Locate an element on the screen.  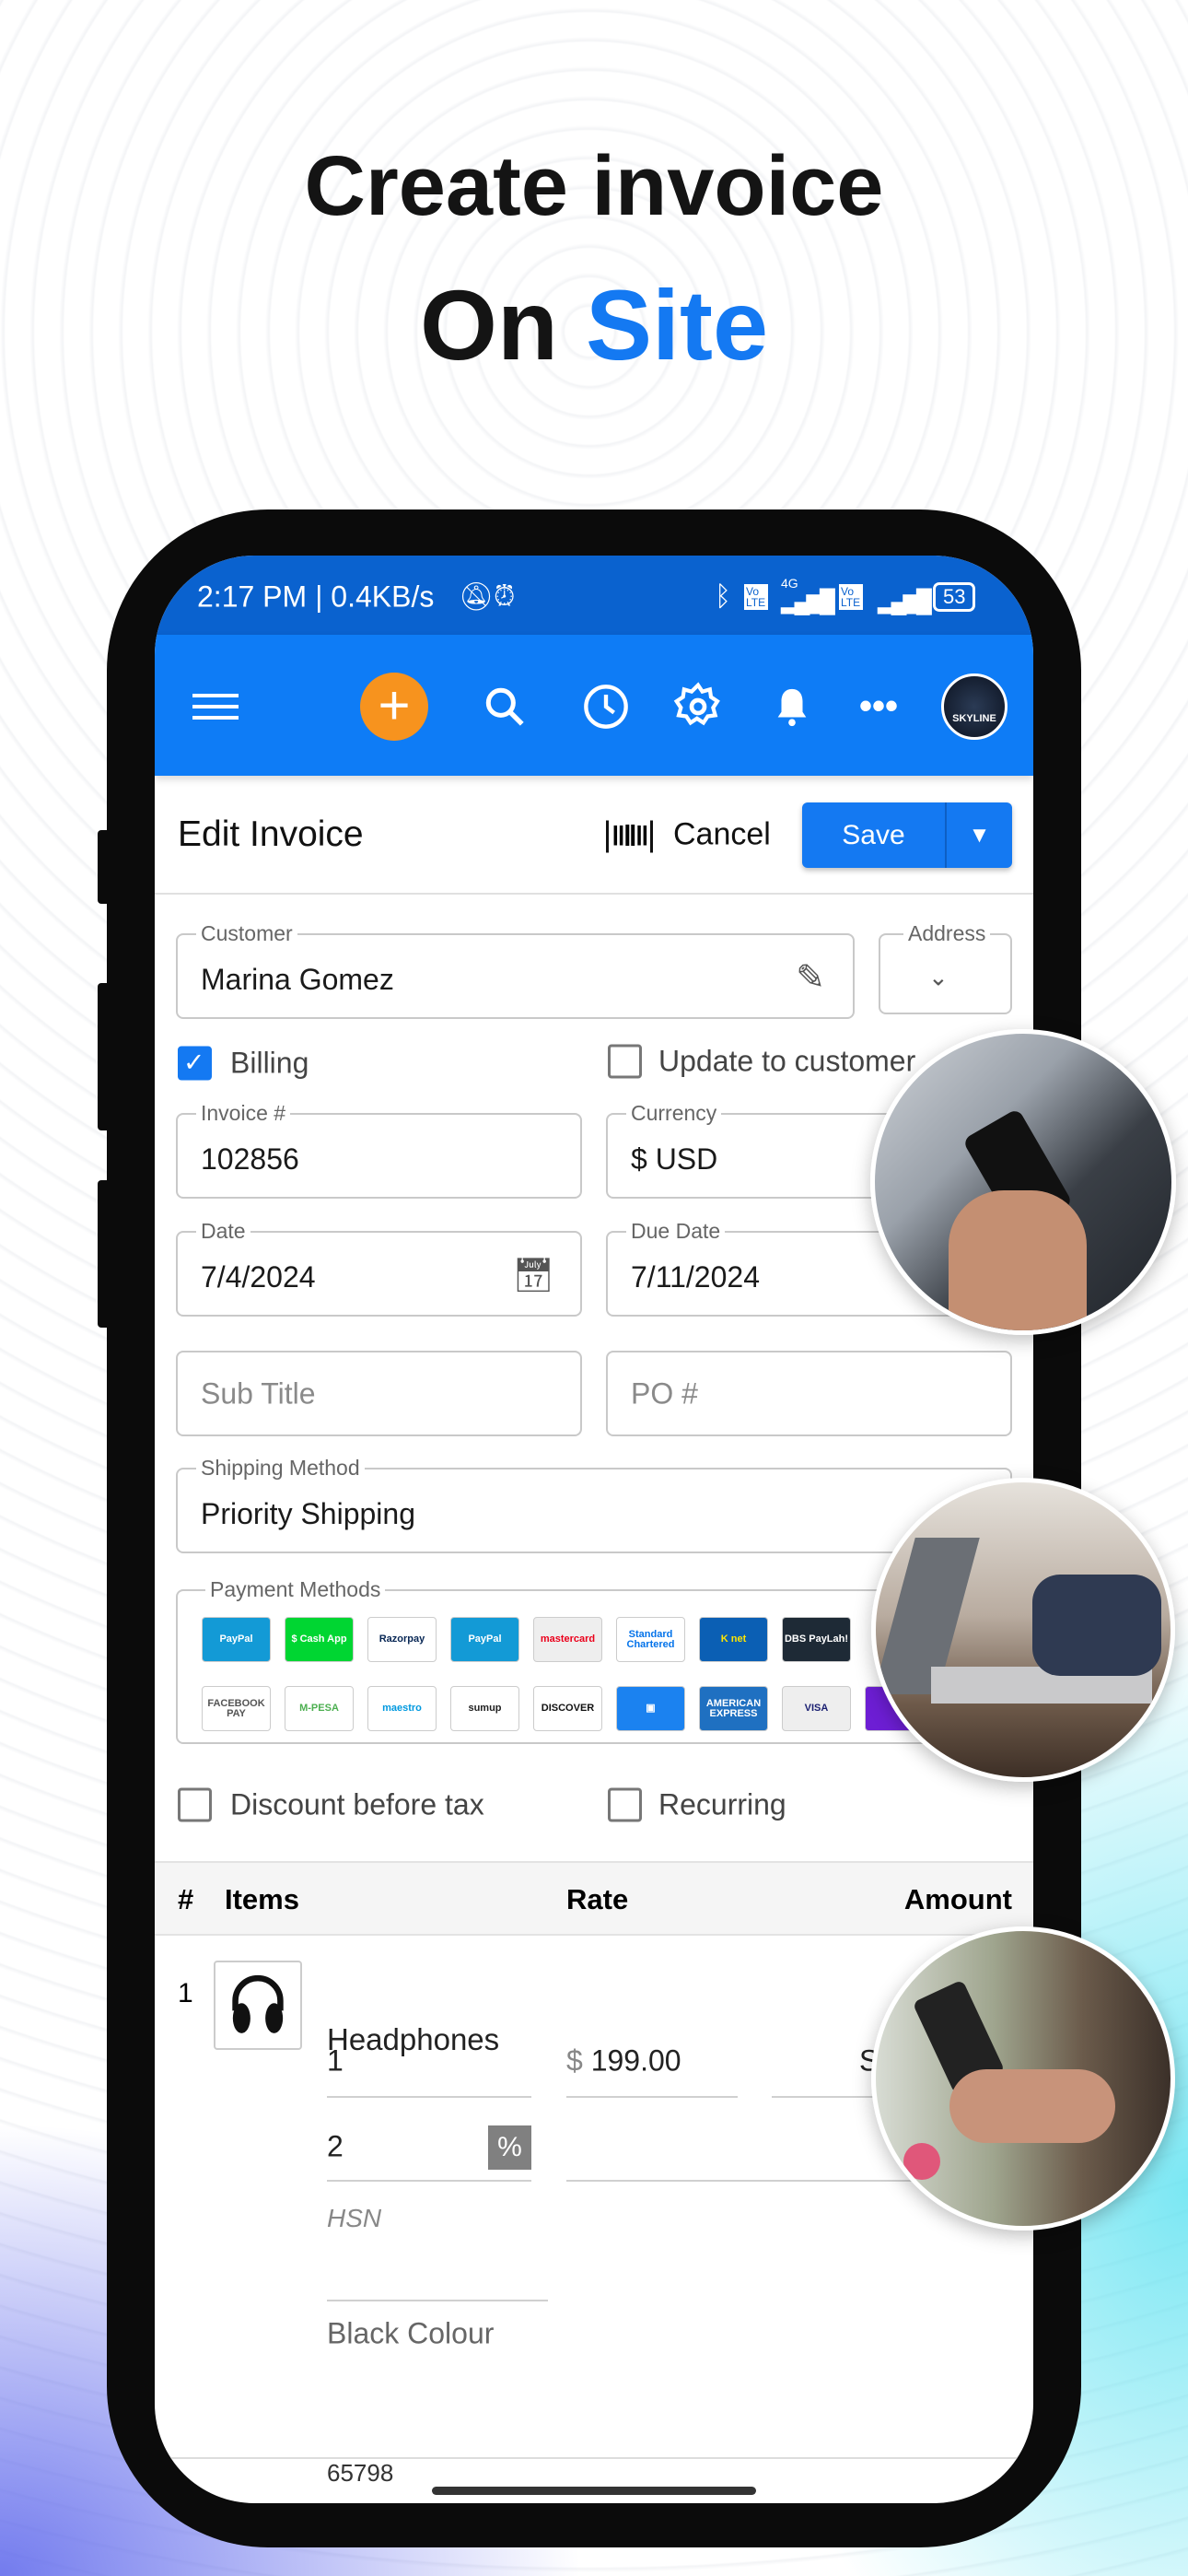
row-index: 1 is located at coordinates (185, 1993).